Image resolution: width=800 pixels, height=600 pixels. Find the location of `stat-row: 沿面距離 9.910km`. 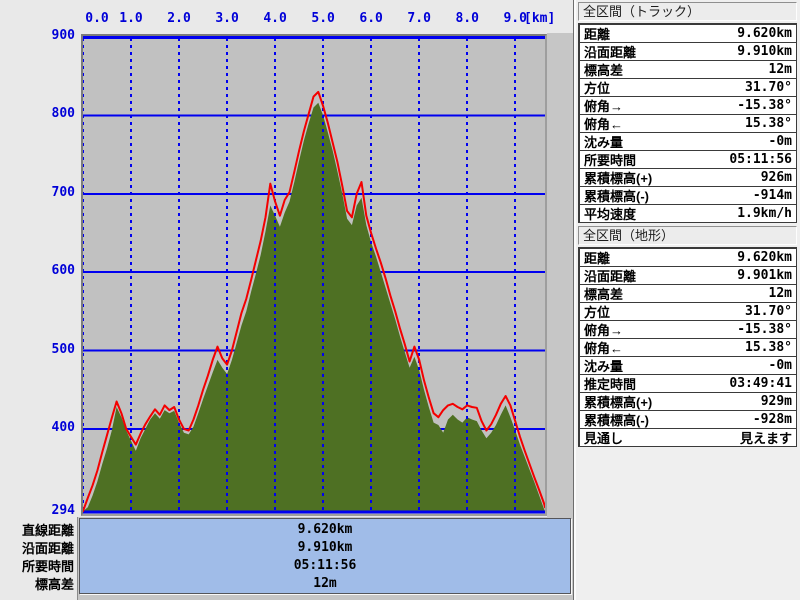

stat-row: 沿面距離 9.910km is located at coordinates (688, 52).